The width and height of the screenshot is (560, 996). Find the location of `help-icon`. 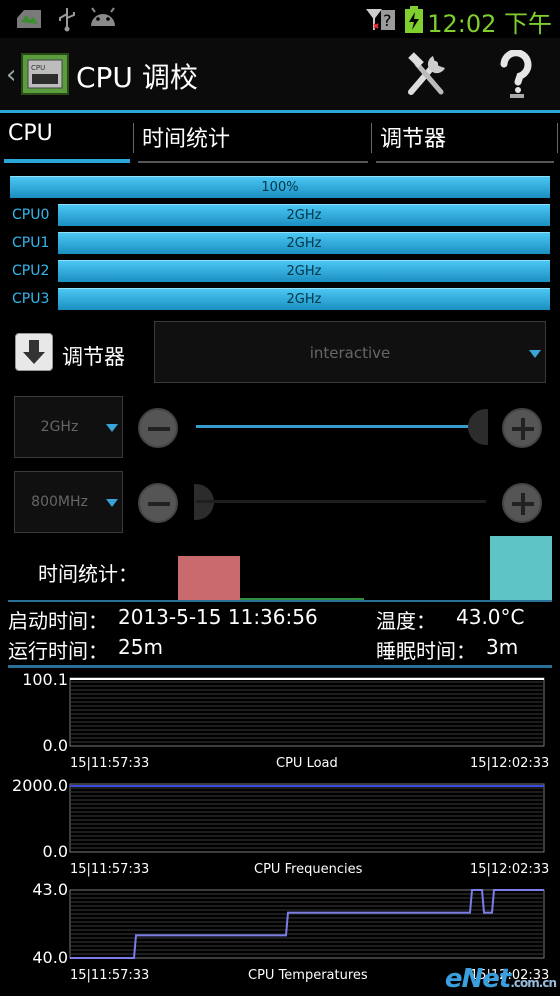

help-icon is located at coordinates (516, 76).